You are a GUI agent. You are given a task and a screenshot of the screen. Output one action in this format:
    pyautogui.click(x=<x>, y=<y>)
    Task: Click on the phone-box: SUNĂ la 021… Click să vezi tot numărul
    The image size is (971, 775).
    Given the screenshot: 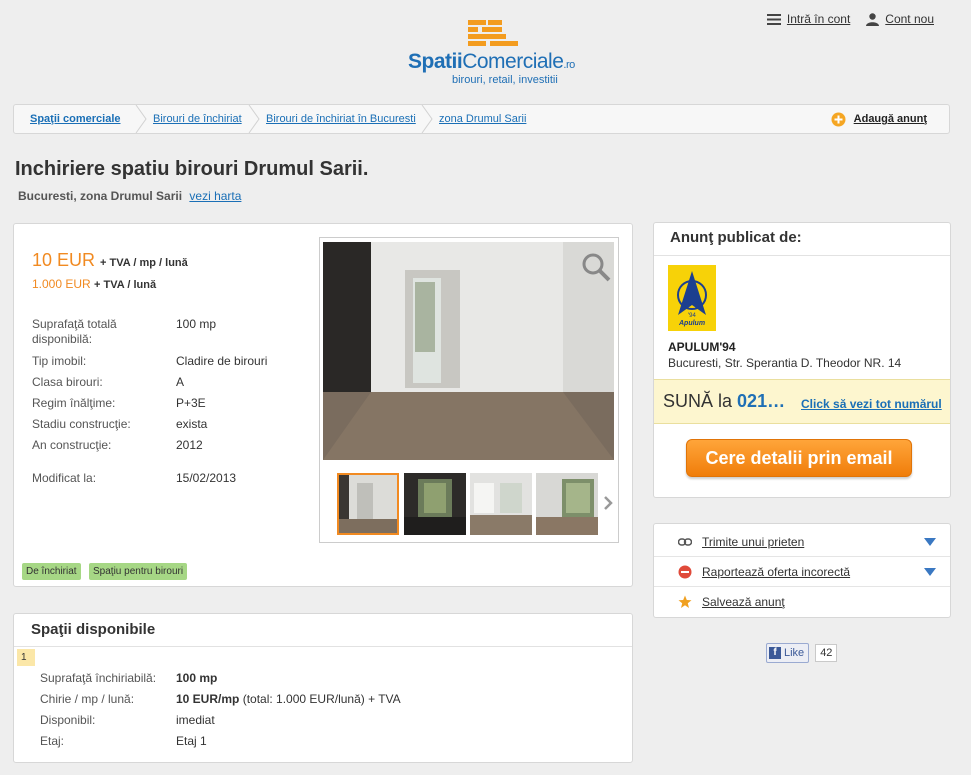 What is the action you would take?
    pyautogui.click(x=802, y=401)
    